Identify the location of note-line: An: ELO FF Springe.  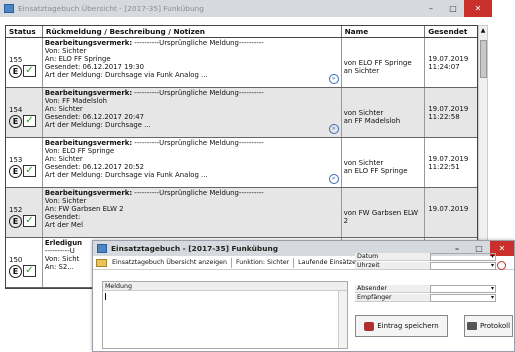
(77, 59).